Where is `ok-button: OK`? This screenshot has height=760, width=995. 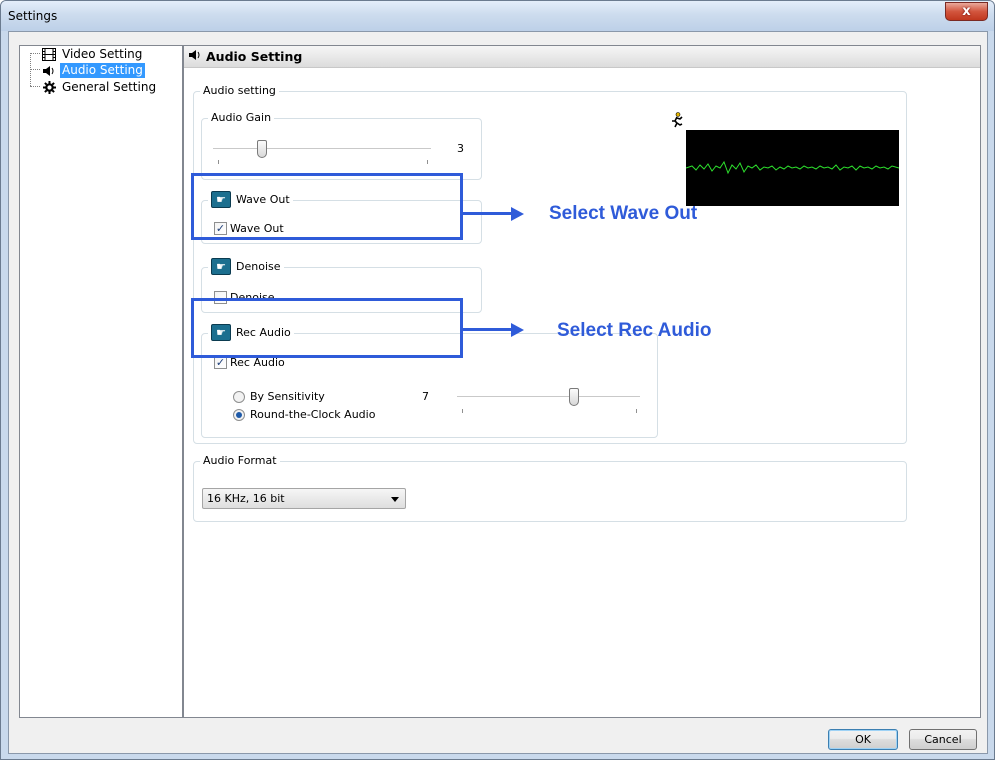
ok-button: OK is located at coordinates (863, 739).